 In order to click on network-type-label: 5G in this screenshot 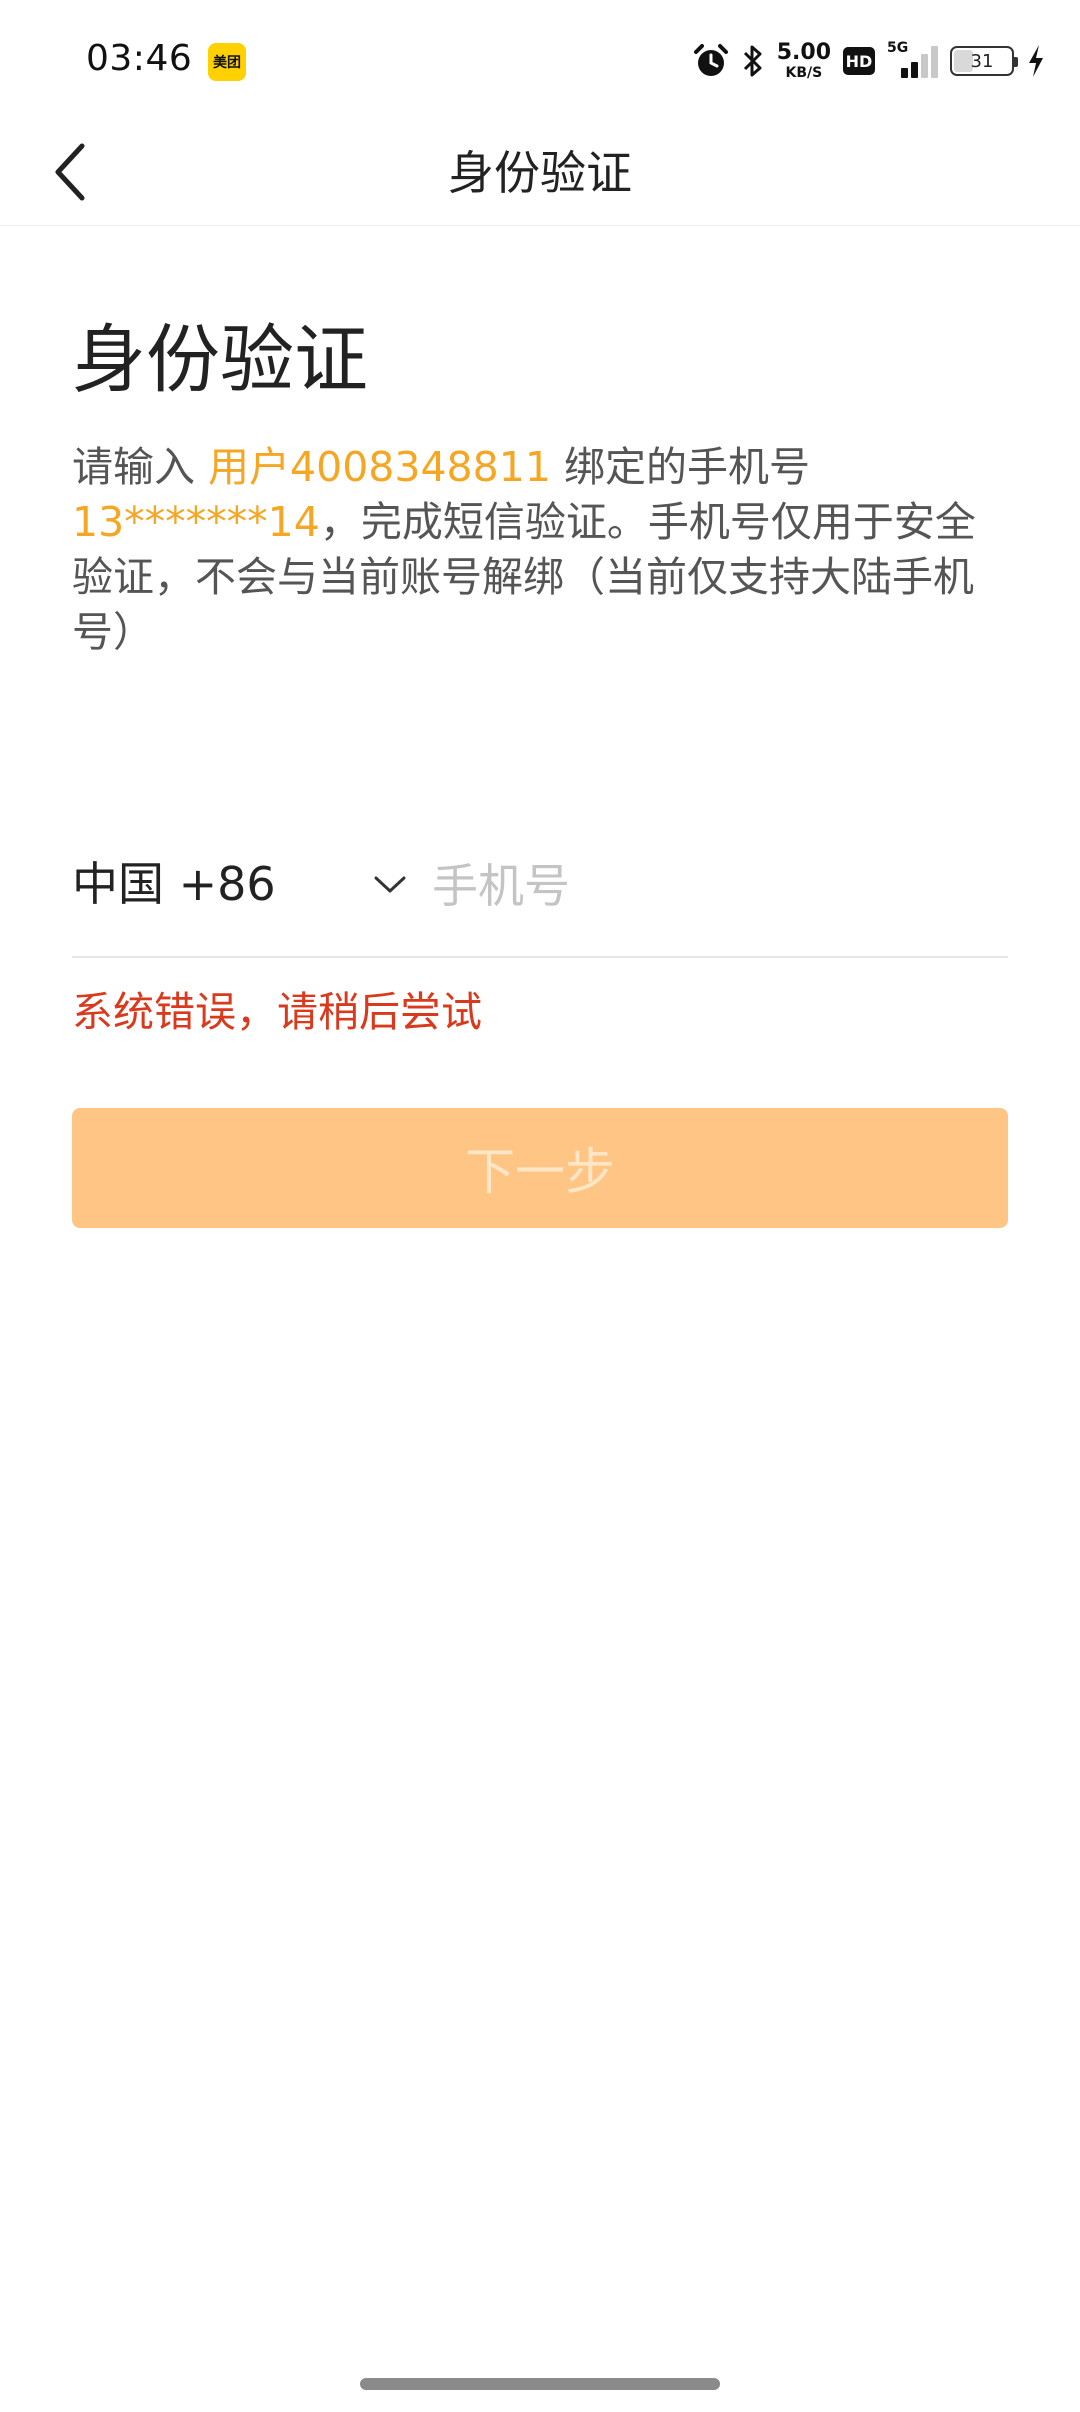, I will do `click(898, 48)`.